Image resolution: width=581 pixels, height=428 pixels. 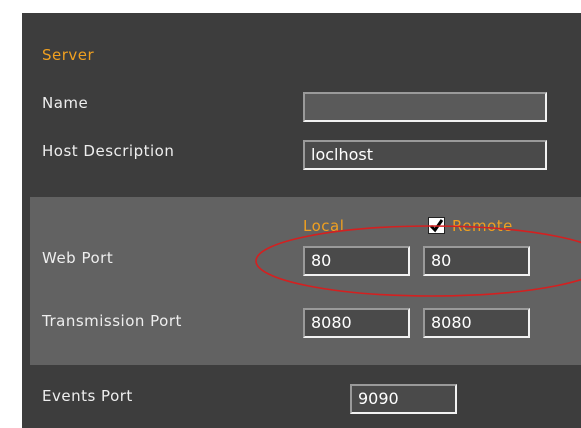 What do you see at coordinates (68, 55) in the screenshot?
I see `server-section-title: Server` at bounding box center [68, 55].